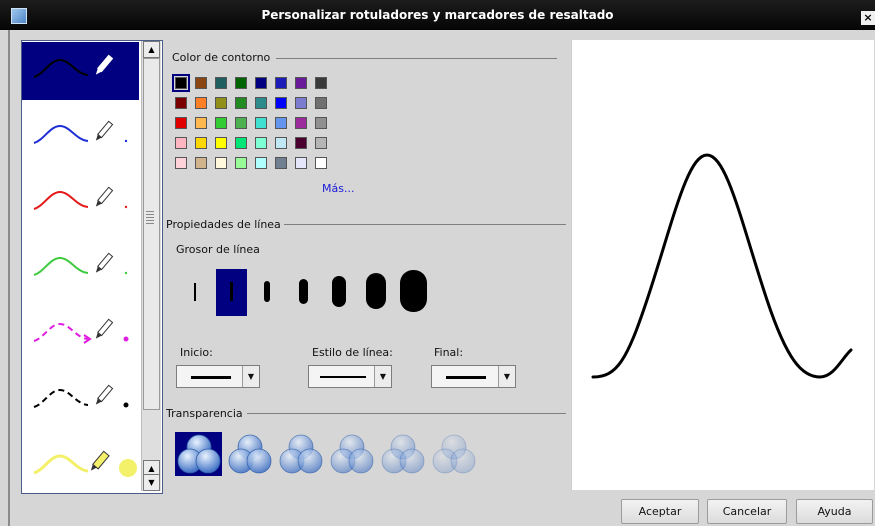  What do you see at coordinates (9, 278) in the screenshot?
I see `window-border` at bounding box center [9, 278].